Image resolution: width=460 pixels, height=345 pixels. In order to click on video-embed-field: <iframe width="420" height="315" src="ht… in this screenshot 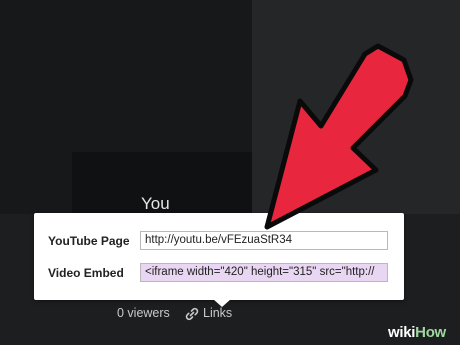, I will do `click(264, 272)`.